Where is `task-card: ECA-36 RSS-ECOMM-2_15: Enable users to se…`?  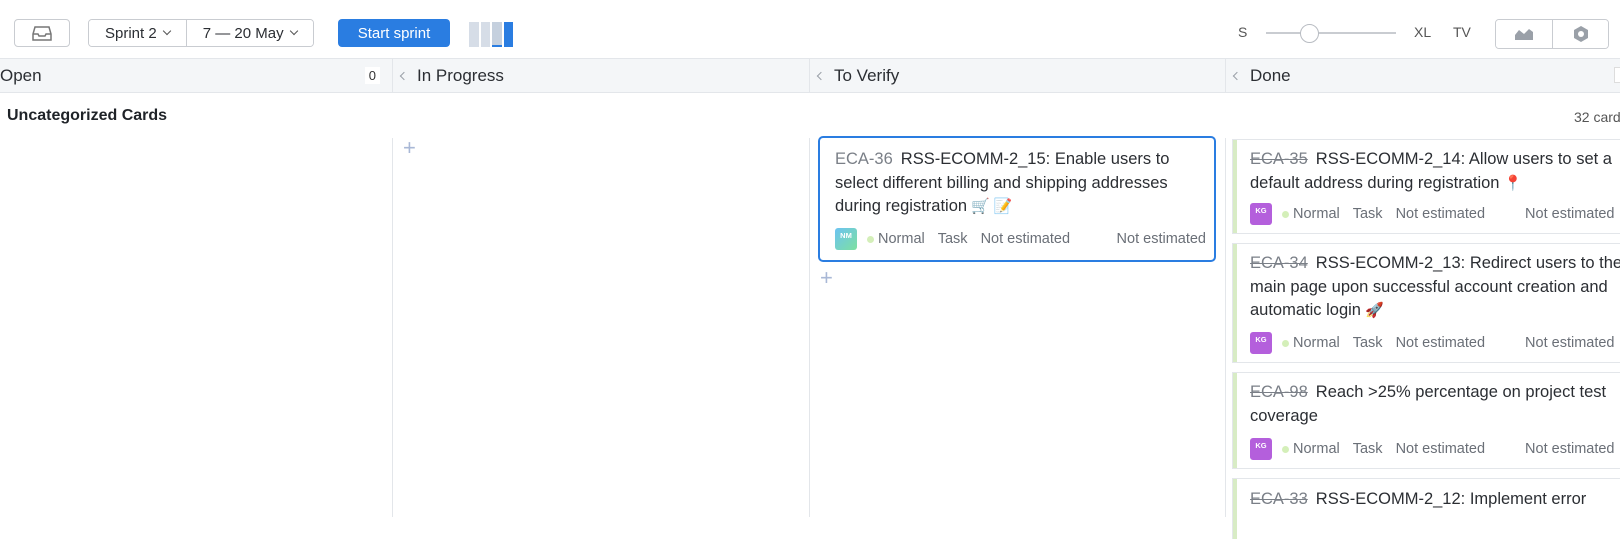
task-card: ECA-36 RSS-ECOMM-2_15: Enable users to se… is located at coordinates (1017, 199).